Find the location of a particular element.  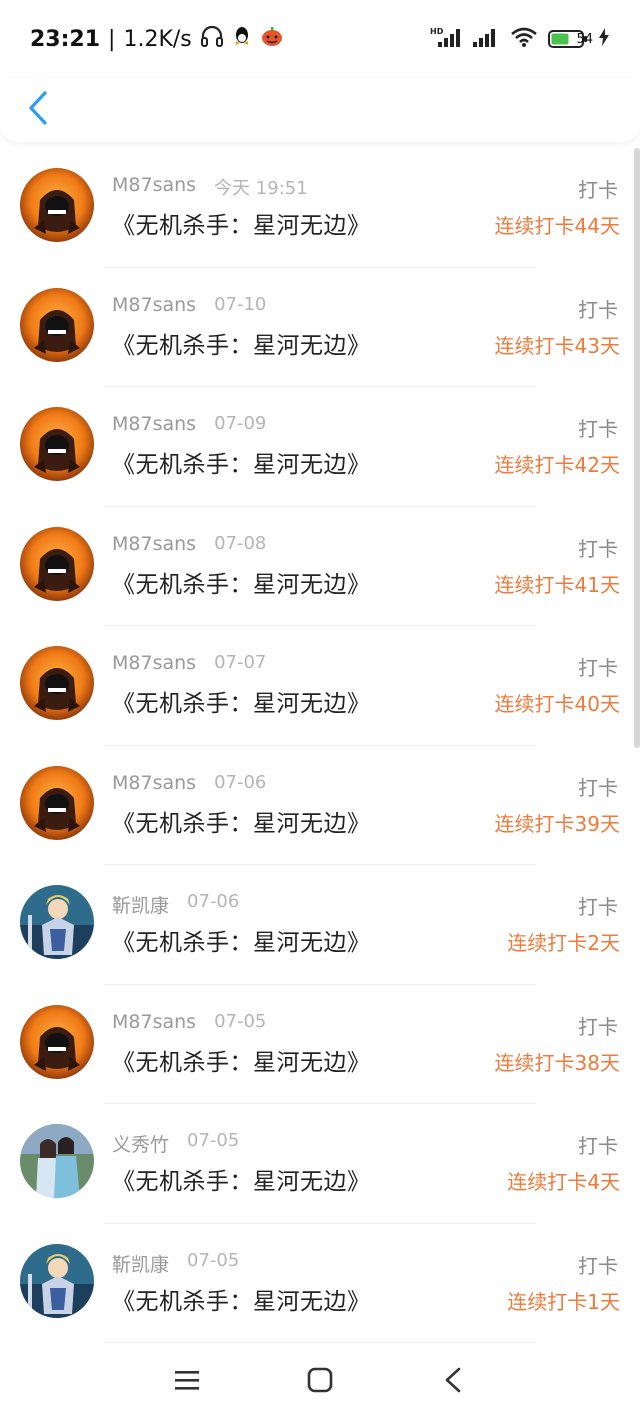

checkin-row: 靳凯康 07-05 《无机杀手：星河无边》 打卡 连续打卡1天 is located at coordinates (320, 1283).